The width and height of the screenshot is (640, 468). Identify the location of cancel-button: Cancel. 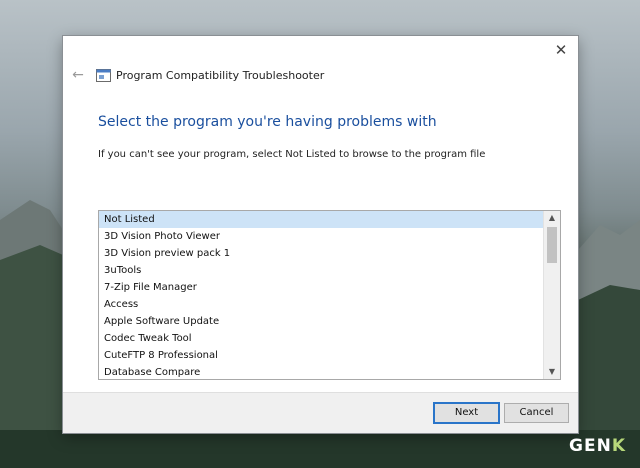
(536, 413).